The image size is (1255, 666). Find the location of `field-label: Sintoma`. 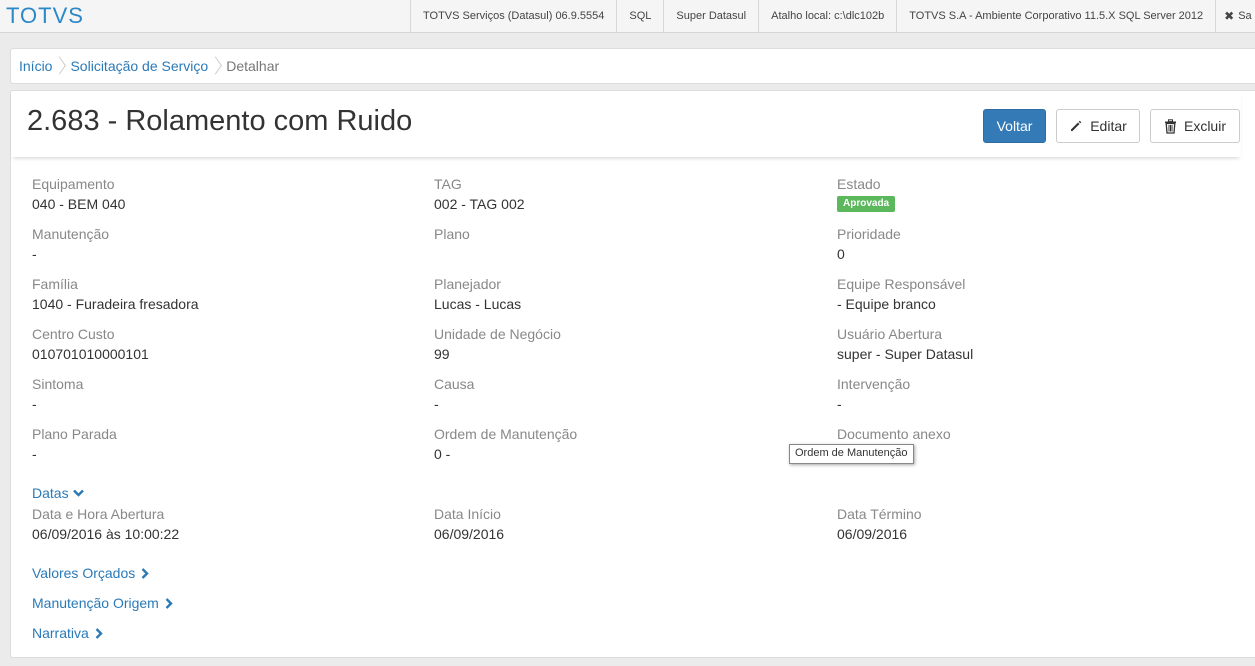

field-label: Sintoma is located at coordinates (58, 384).